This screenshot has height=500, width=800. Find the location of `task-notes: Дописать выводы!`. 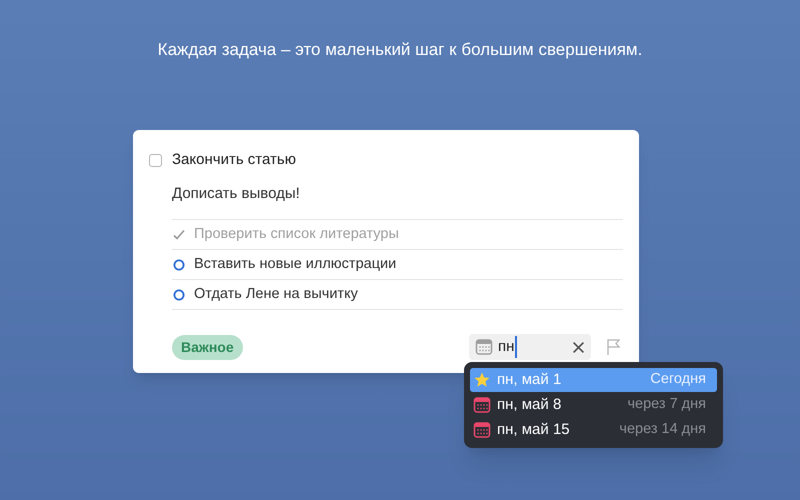

task-notes: Дописать выводы! is located at coordinates (397, 193).